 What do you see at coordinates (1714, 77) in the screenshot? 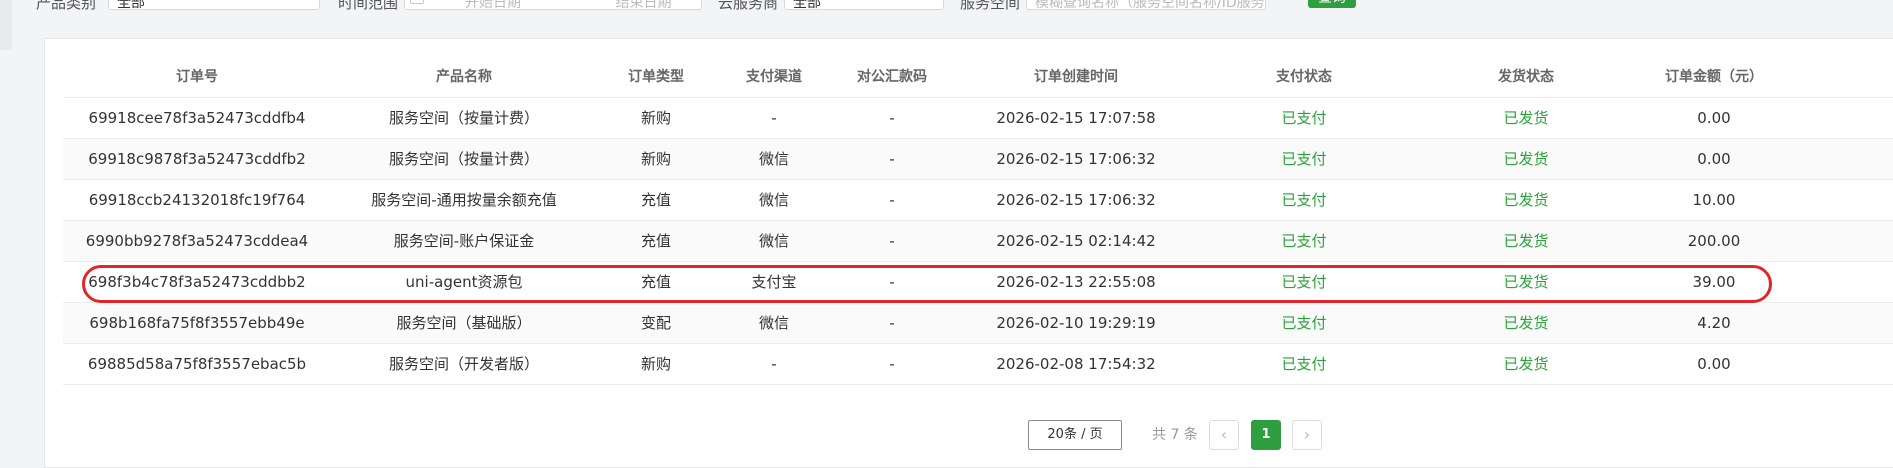
I see `col-order-amount: 订单金额（元）` at bounding box center [1714, 77].